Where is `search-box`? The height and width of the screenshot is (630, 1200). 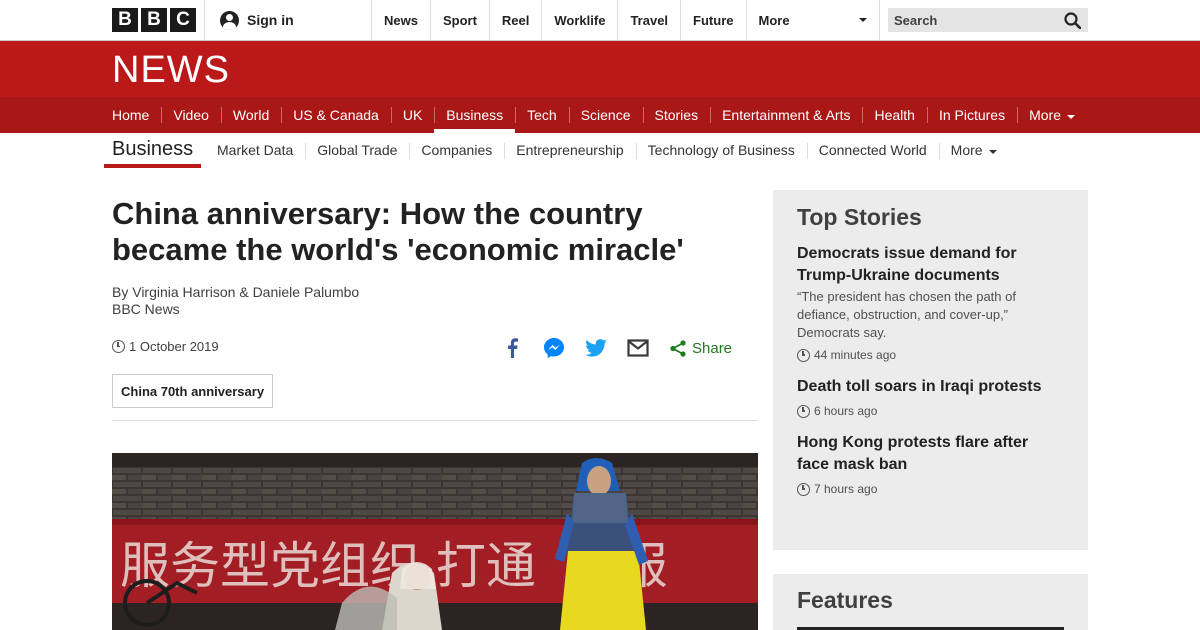
search-box is located at coordinates (988, 20).